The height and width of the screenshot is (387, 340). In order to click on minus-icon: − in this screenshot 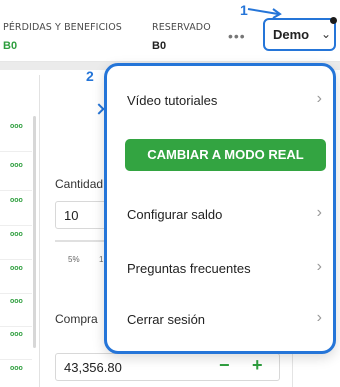, I will do `click(224, 365)`.